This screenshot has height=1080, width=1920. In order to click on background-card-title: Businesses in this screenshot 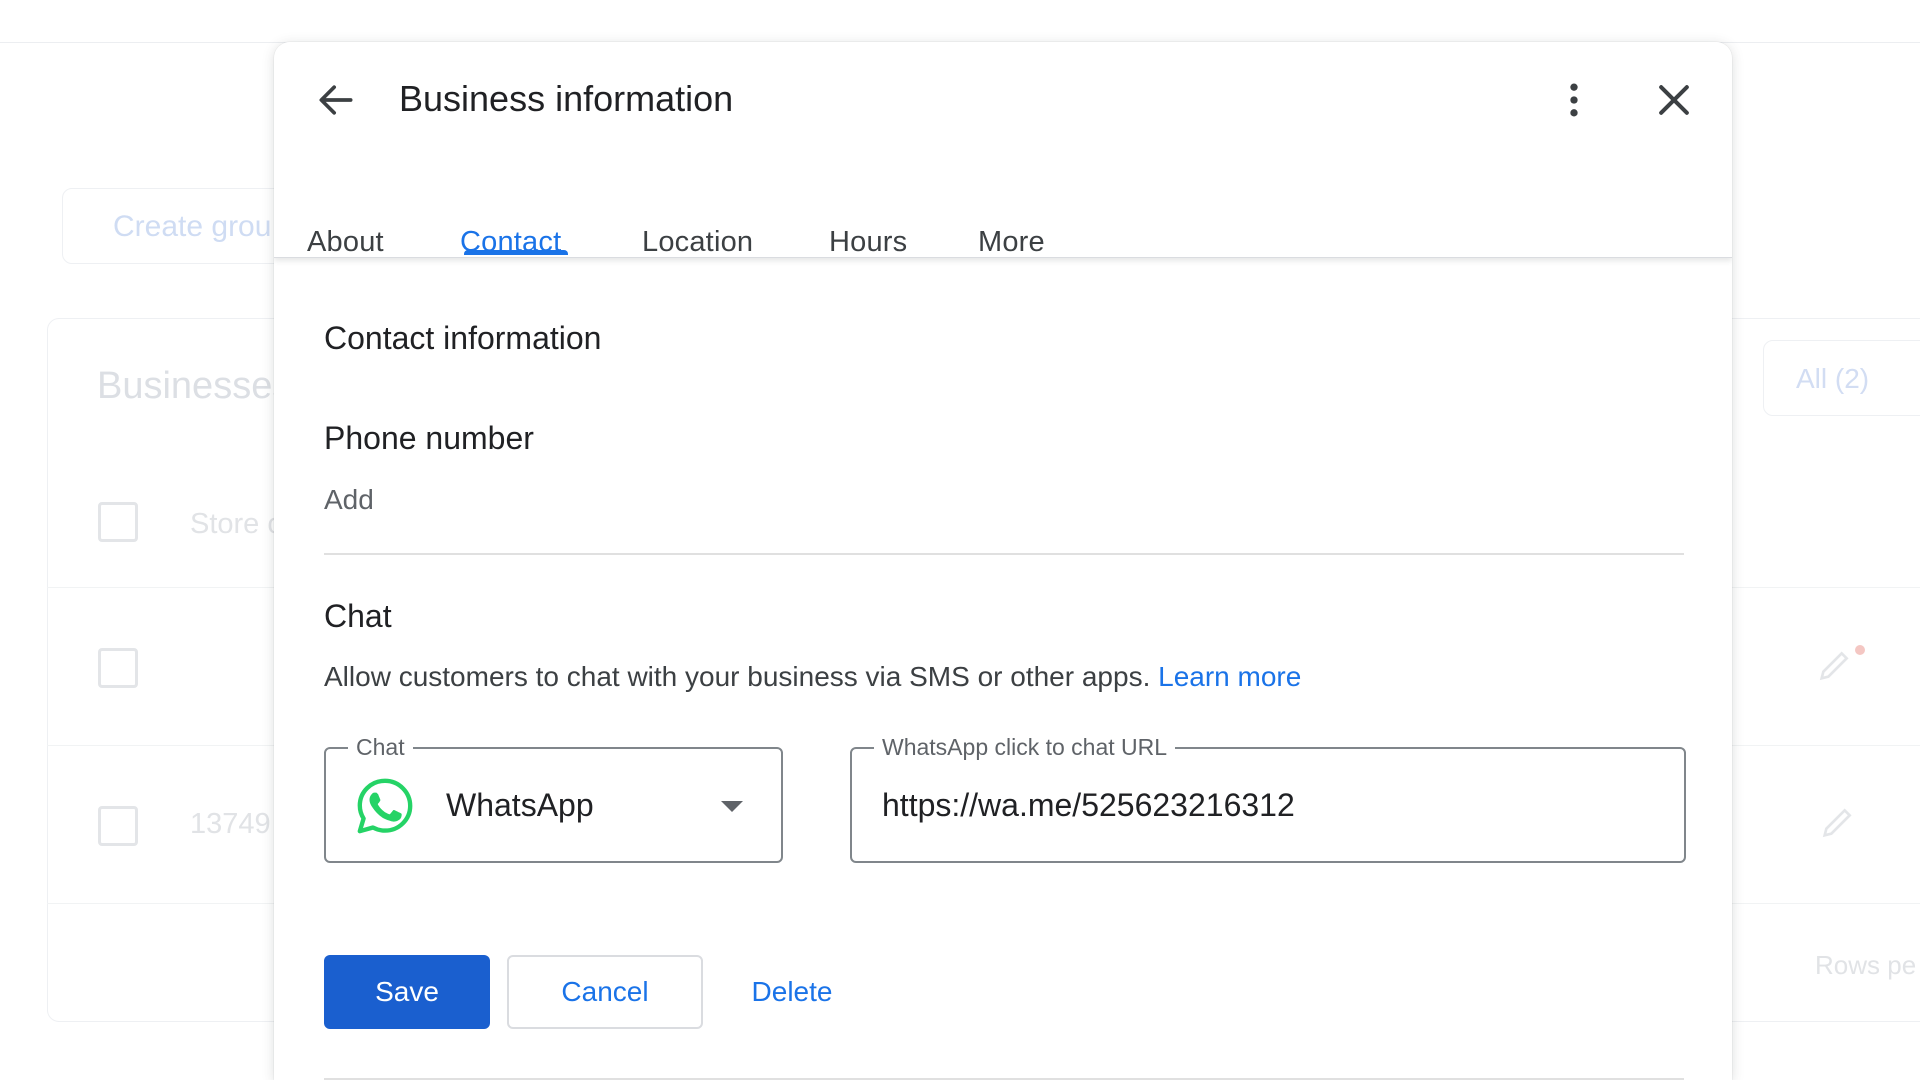, I will do `click(194, 386)`.